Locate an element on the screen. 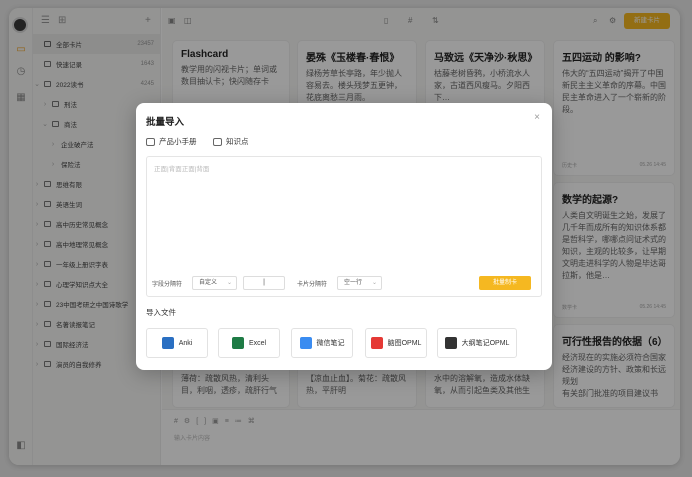 This screenshot has height=477, width=692. import-outline-button: 大纲笔记OPML is located at coordinates (477, 343).